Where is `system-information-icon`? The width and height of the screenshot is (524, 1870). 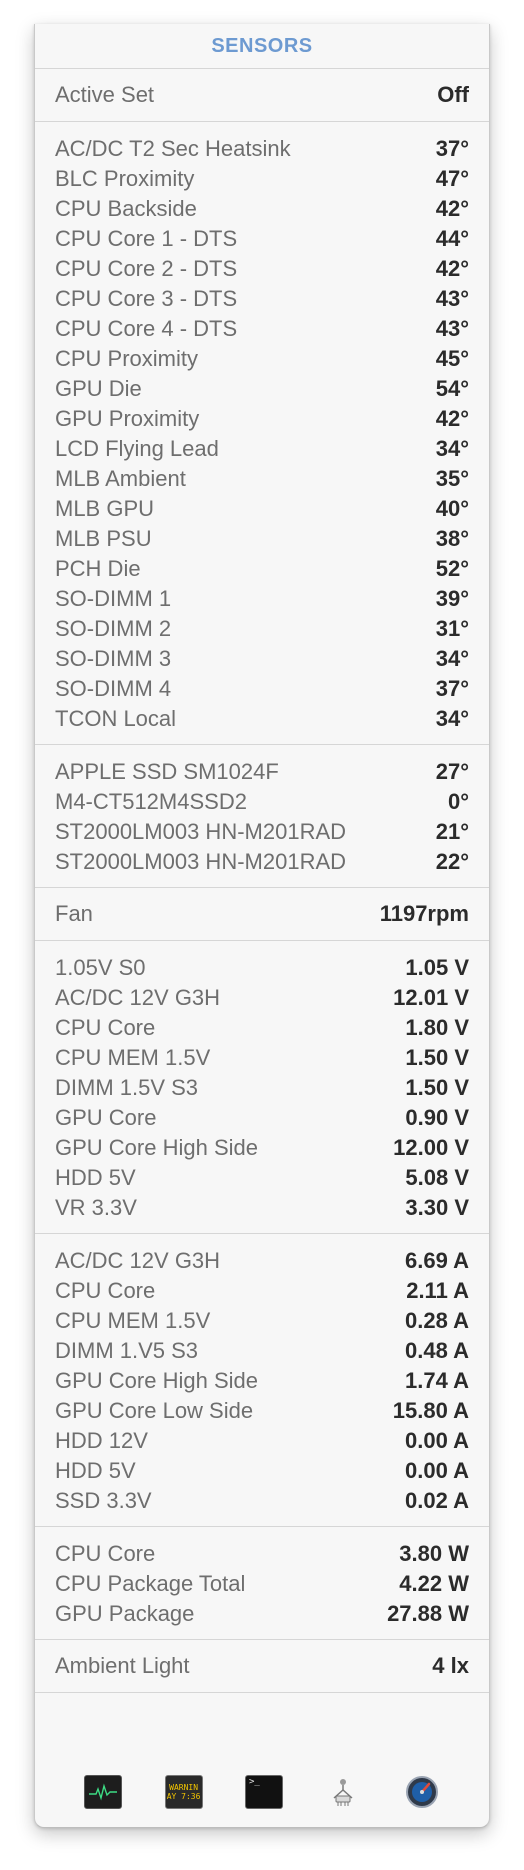 system-information-icon is located at coordinates (343, 1792).